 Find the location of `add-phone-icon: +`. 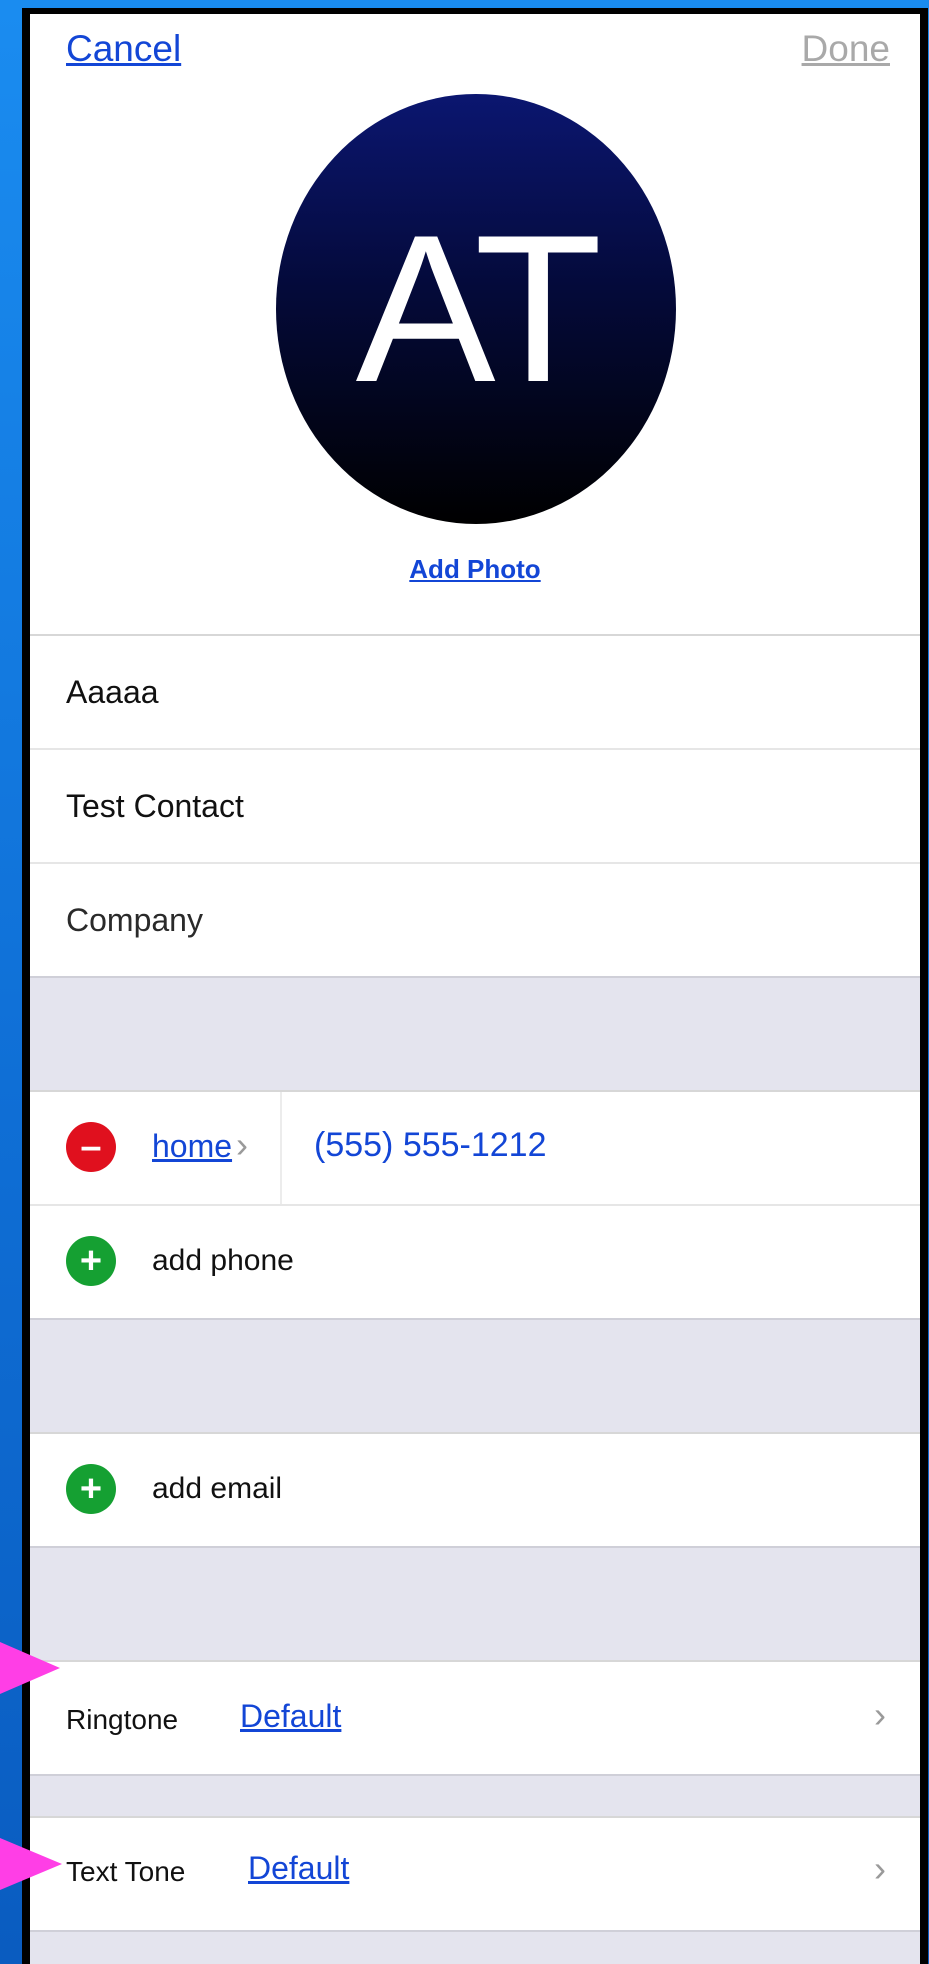

add-phone-icon: + is located at coordinates (91, 1261).